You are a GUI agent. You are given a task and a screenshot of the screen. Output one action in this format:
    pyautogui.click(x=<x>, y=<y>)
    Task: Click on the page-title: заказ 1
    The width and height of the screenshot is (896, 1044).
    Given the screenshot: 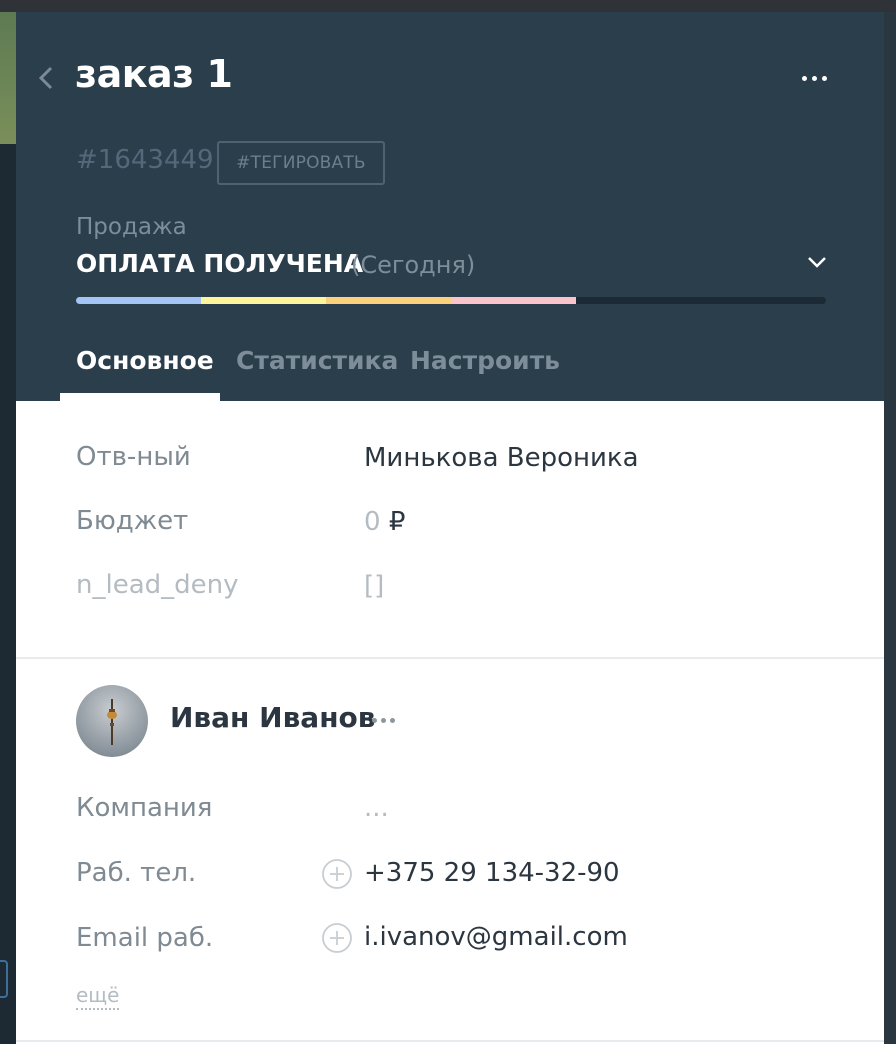 What is the action you would take?
    pyautogui.click(x=154, y=74)
    